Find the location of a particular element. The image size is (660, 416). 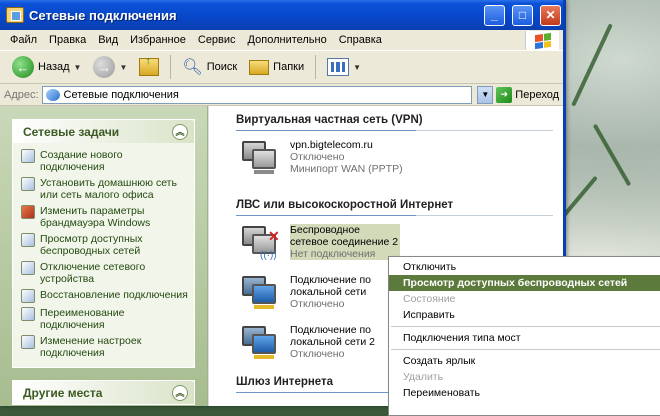

task-view-wireless: Просмотр доступных беспроводных сетей is located at coordinates (104, 245).